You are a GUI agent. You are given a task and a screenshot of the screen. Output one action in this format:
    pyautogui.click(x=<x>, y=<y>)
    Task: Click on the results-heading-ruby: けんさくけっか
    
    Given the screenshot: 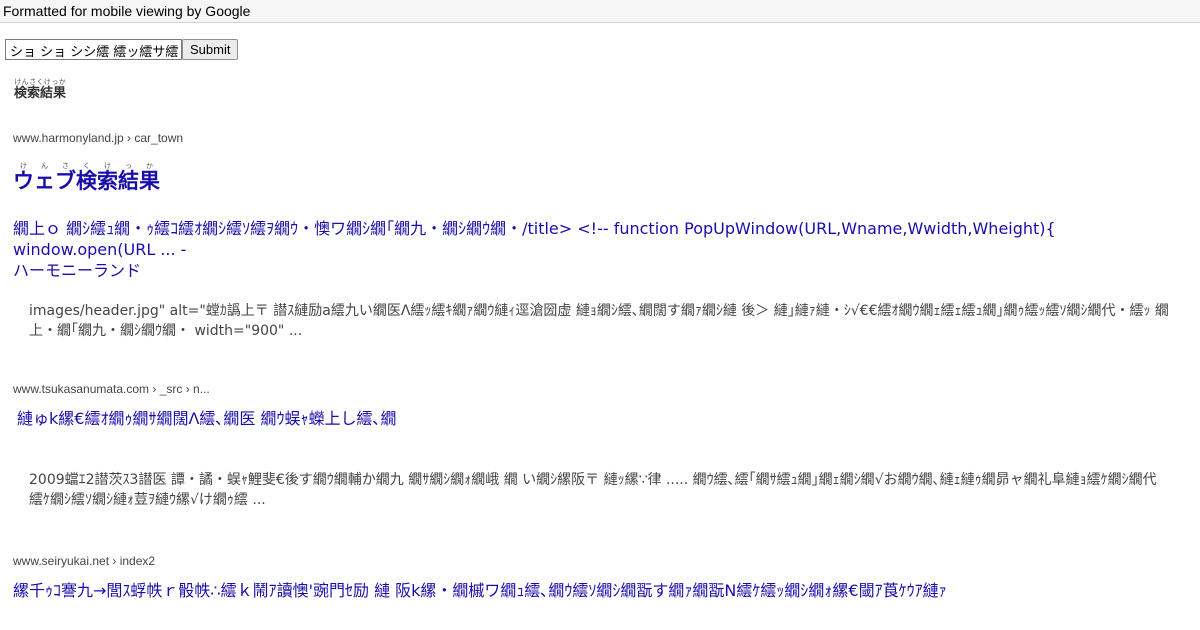 What is the action you would take?
    pyautogui.click(x=40, y=82)
    